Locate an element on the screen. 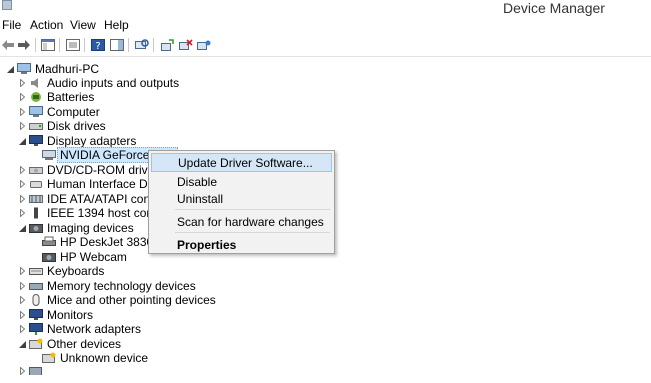  scan-hardware-changes-menu-item: Scan for hardware changes is located at coordinates (241, 221).